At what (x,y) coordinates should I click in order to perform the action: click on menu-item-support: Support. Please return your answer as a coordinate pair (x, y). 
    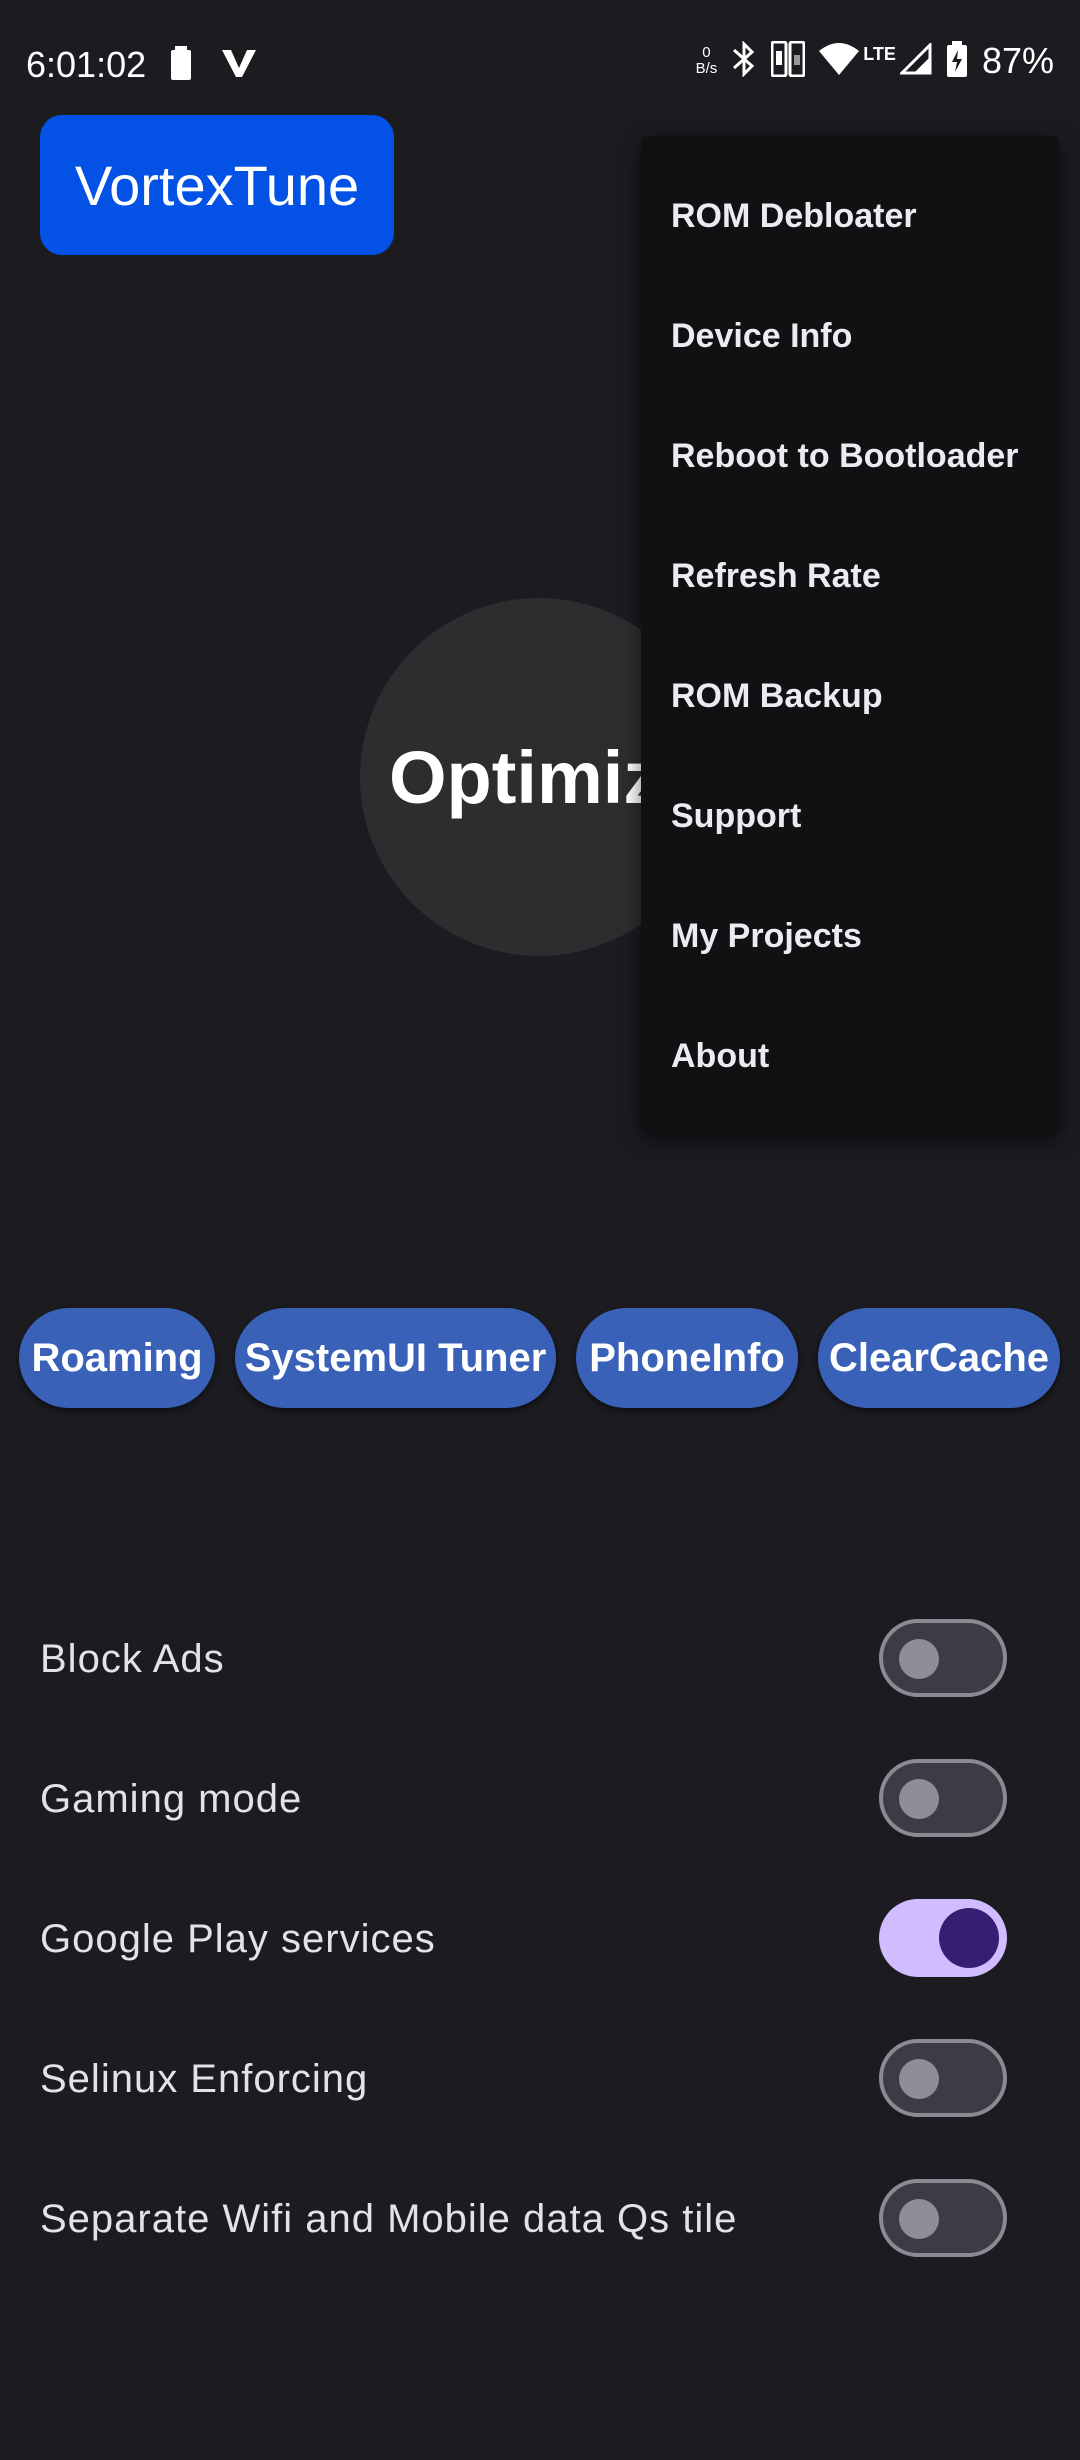
    Looking at the image, I should click on (736, 816).